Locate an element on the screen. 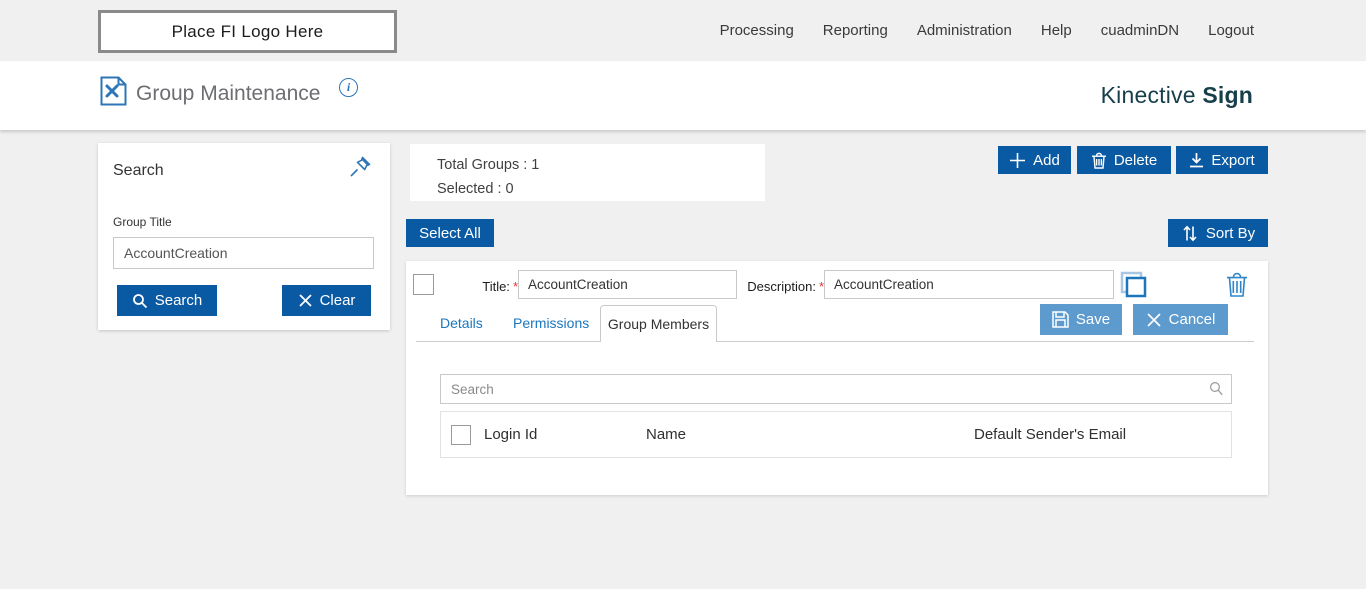  members-table-header: Login Id Name Default Sender's Email is located at coordinates (836, 434).